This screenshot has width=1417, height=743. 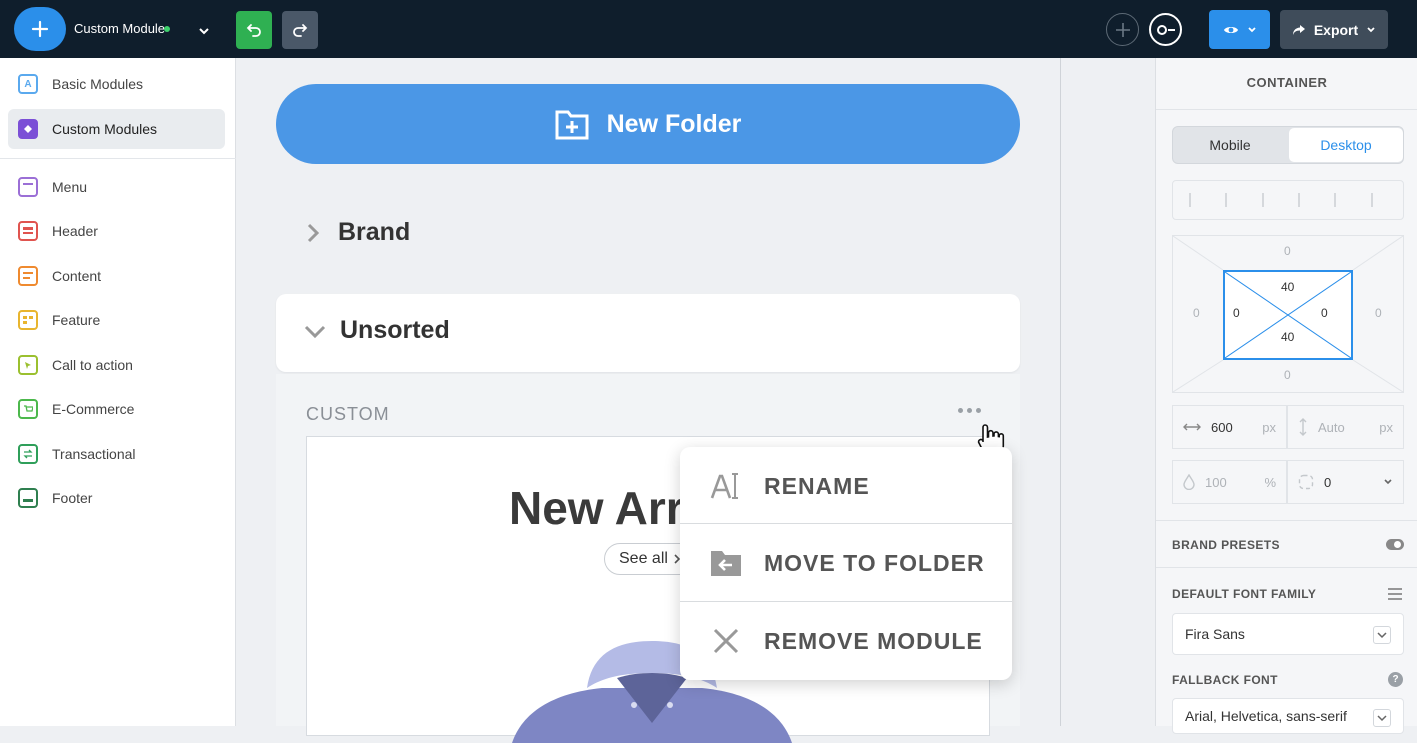 I want to click on padding-right: 0, so click(x=1324, y=313).